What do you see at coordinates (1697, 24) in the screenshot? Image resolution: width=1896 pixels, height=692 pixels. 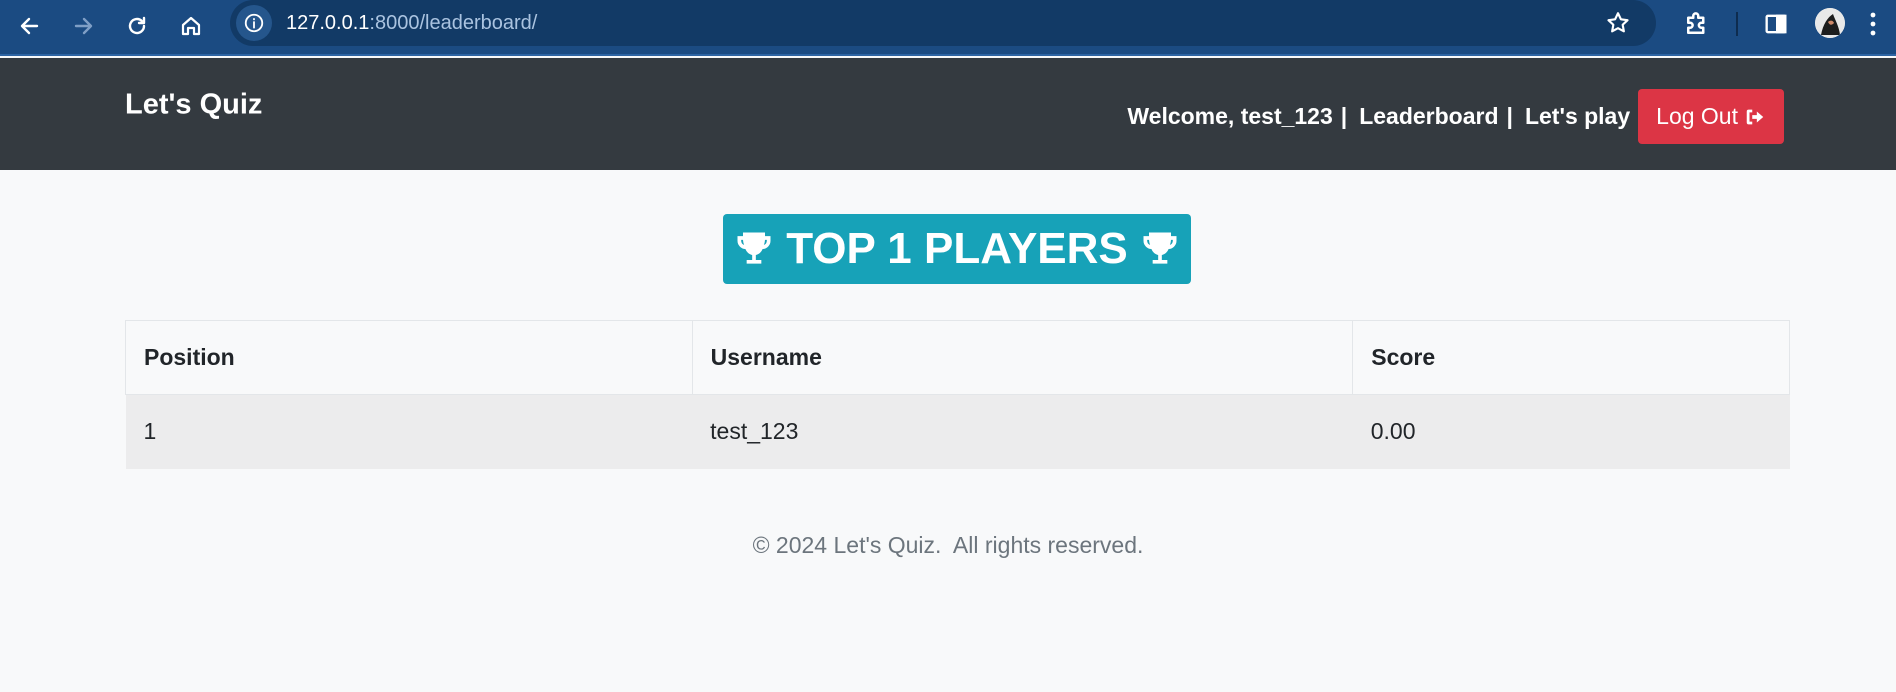 I see `puzzle-icon` at bounding box center [1697, 24].